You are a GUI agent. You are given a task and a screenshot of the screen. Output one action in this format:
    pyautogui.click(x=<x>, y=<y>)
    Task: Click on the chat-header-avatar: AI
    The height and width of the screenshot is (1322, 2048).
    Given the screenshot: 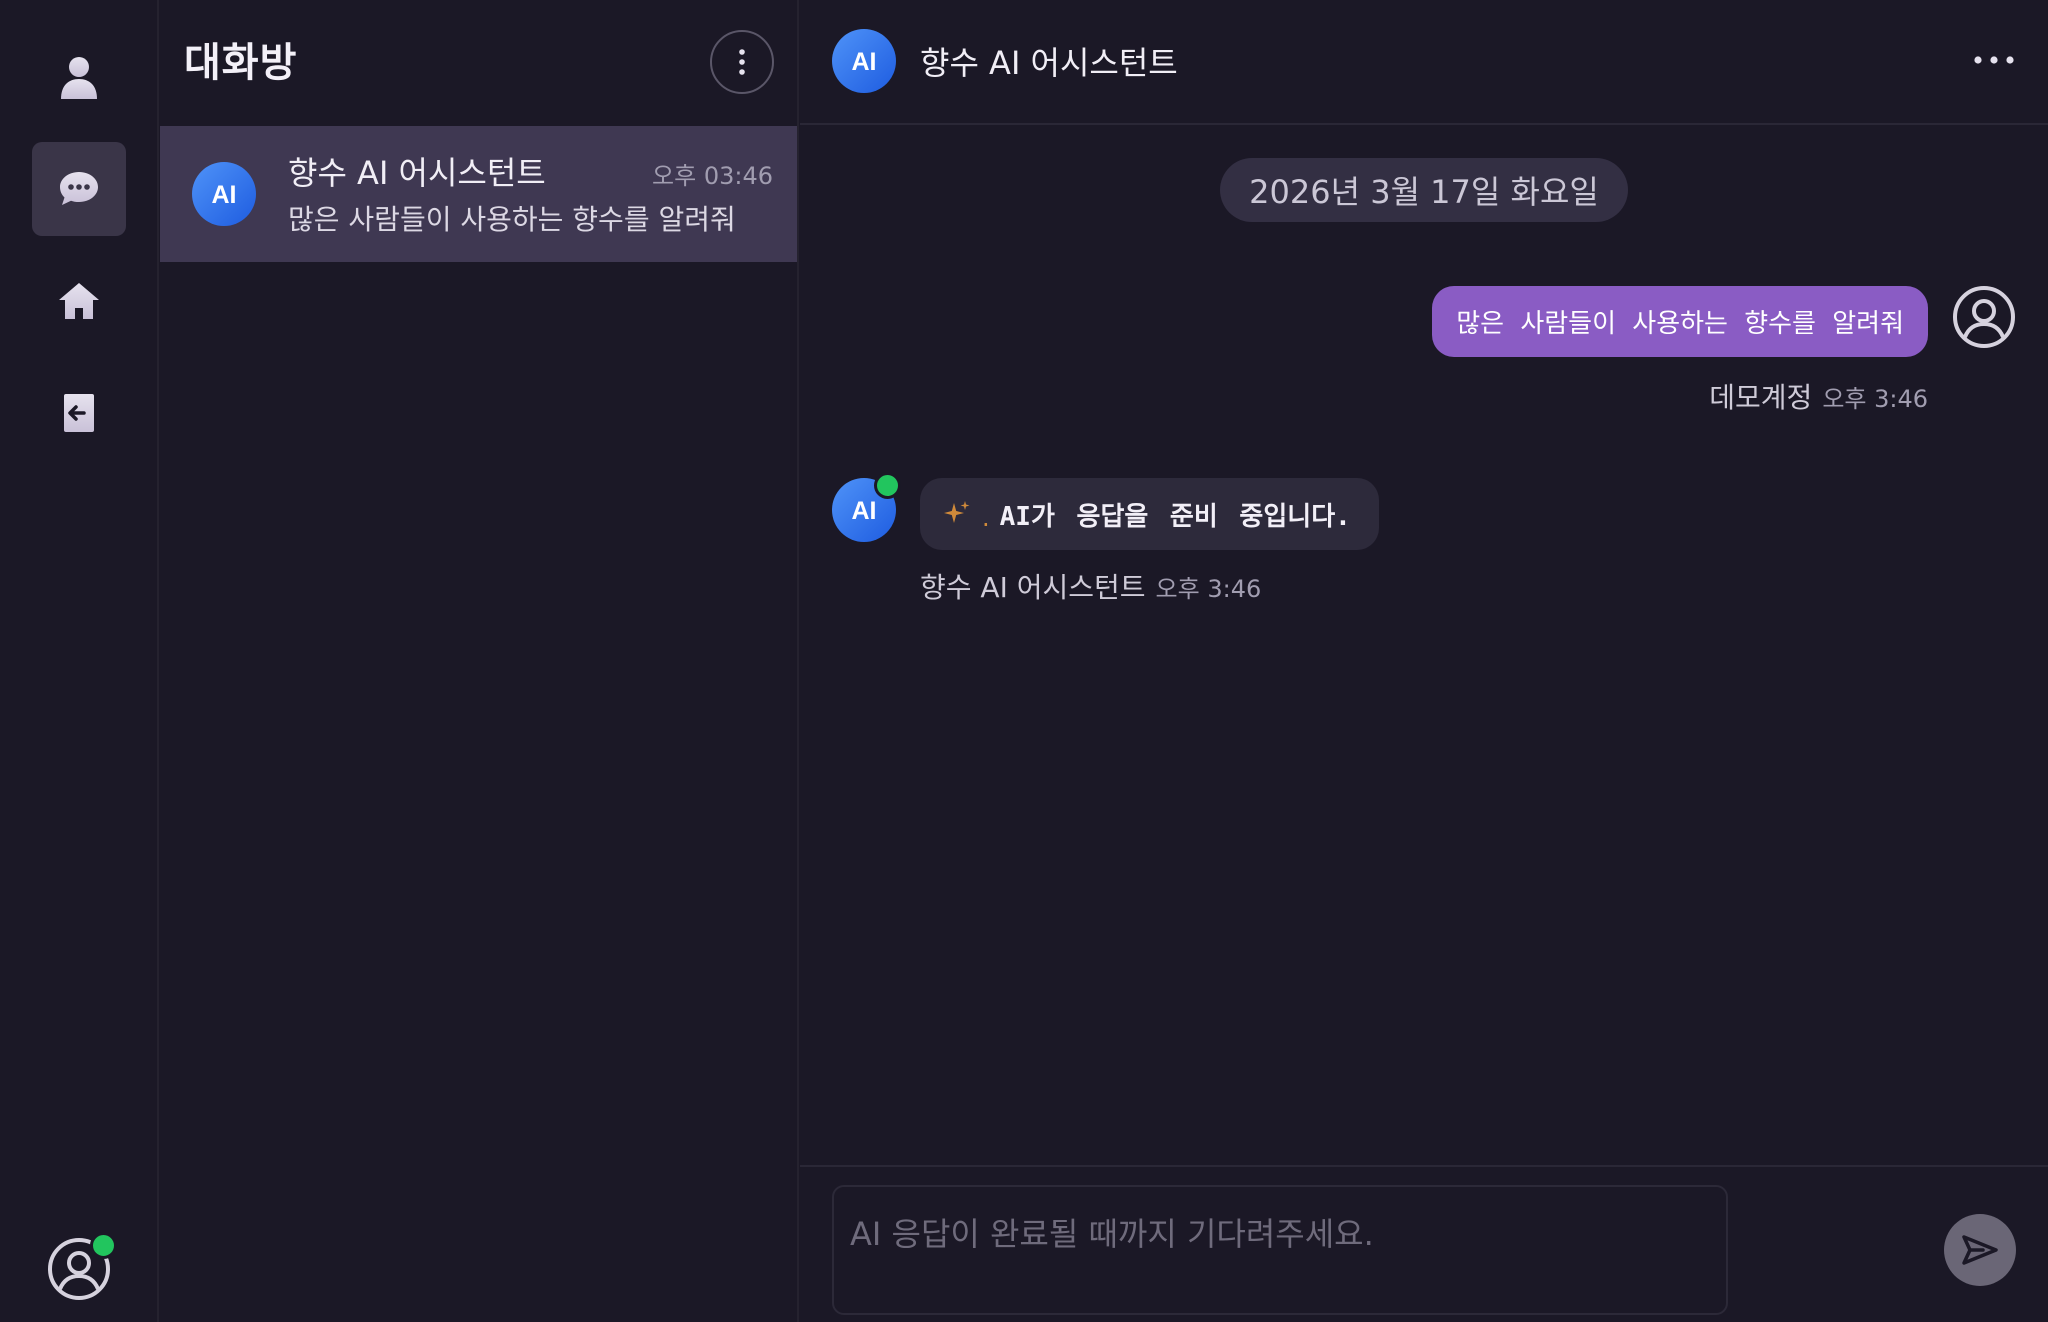 What is the action you would take?
    pyautogui.click(x=864, y=61)
    